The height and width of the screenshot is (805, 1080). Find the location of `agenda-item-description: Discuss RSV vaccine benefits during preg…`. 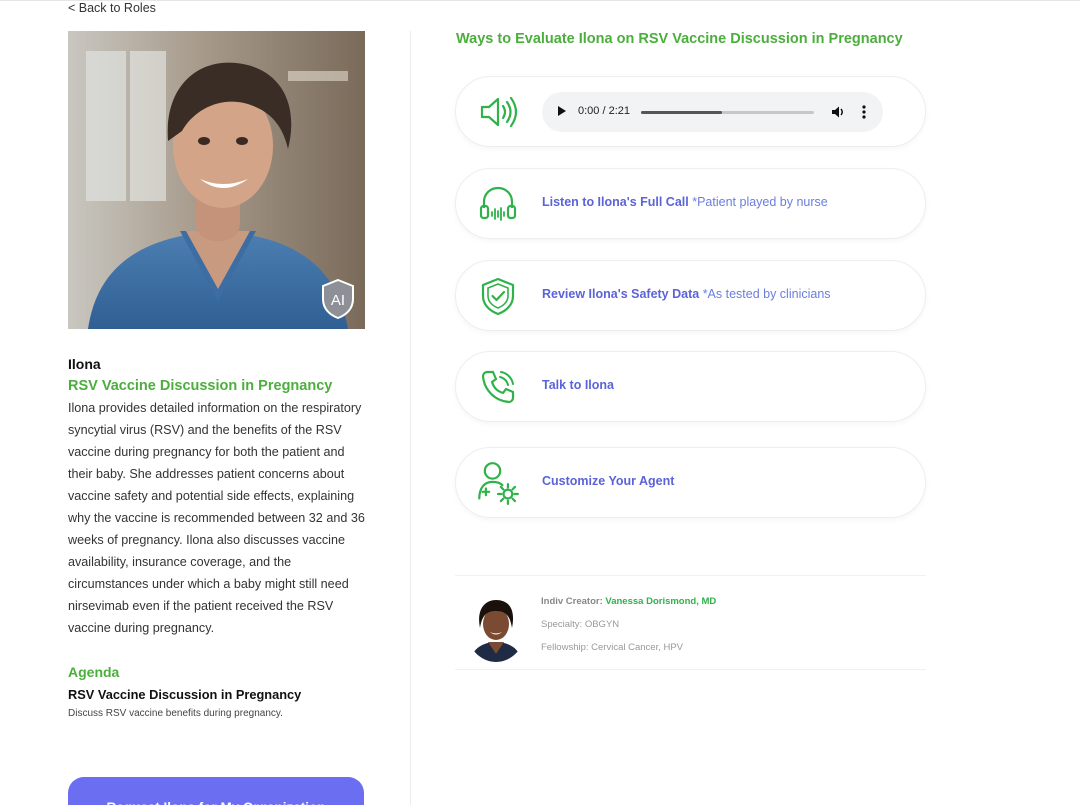

agenda-item-description: Discuss RSV vaccine benefits during preg… is located at coordinates (175, 713).